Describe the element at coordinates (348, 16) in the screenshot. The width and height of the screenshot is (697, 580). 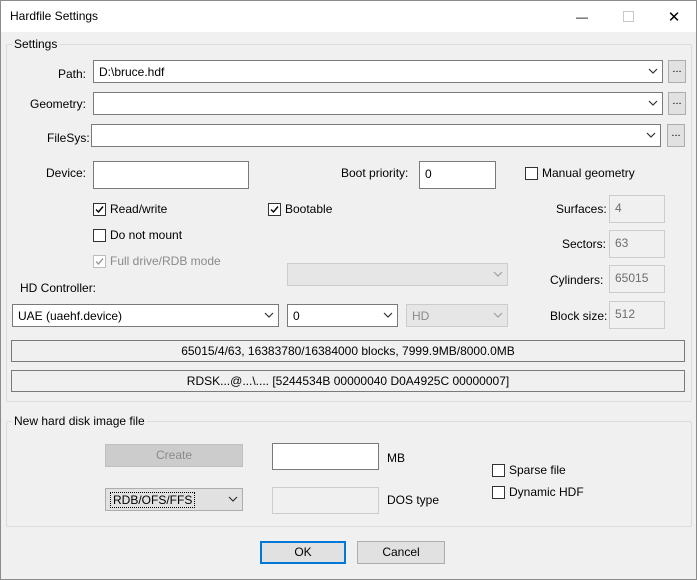
I see `title-bar: Hardfile Settings — ✕` at that location.